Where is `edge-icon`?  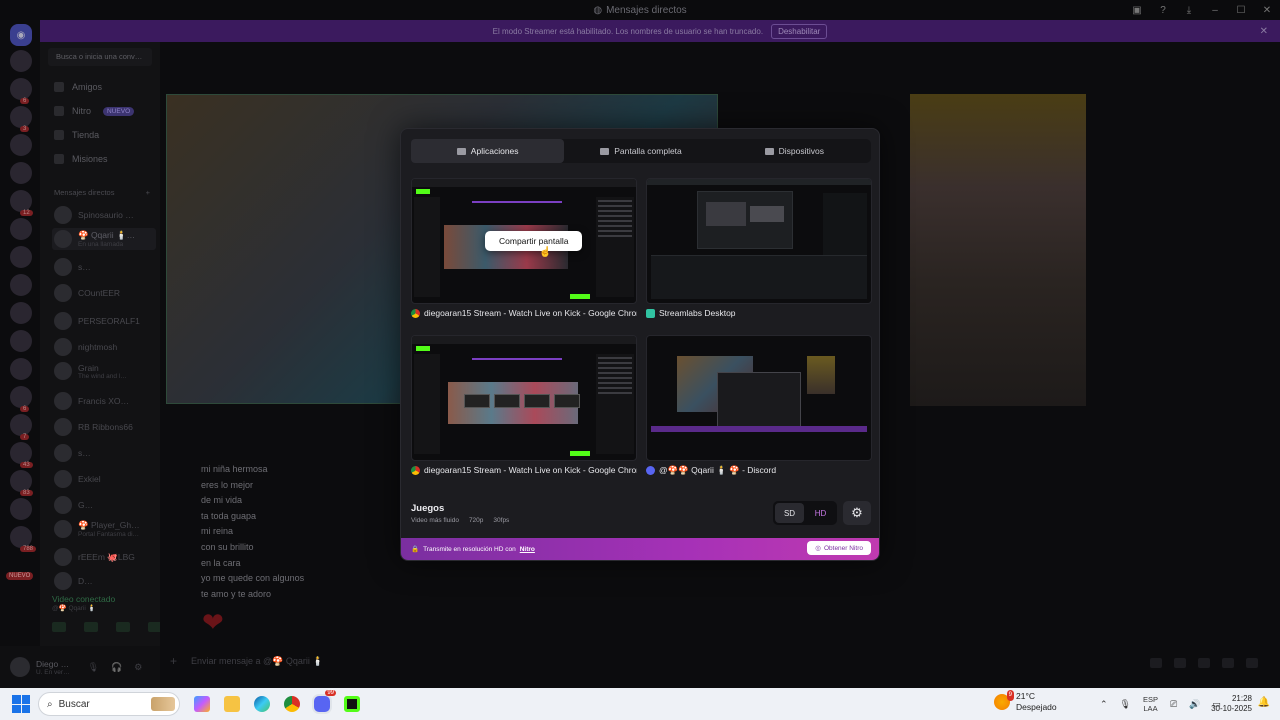 edge-icon is located at coordinates (262, 704).